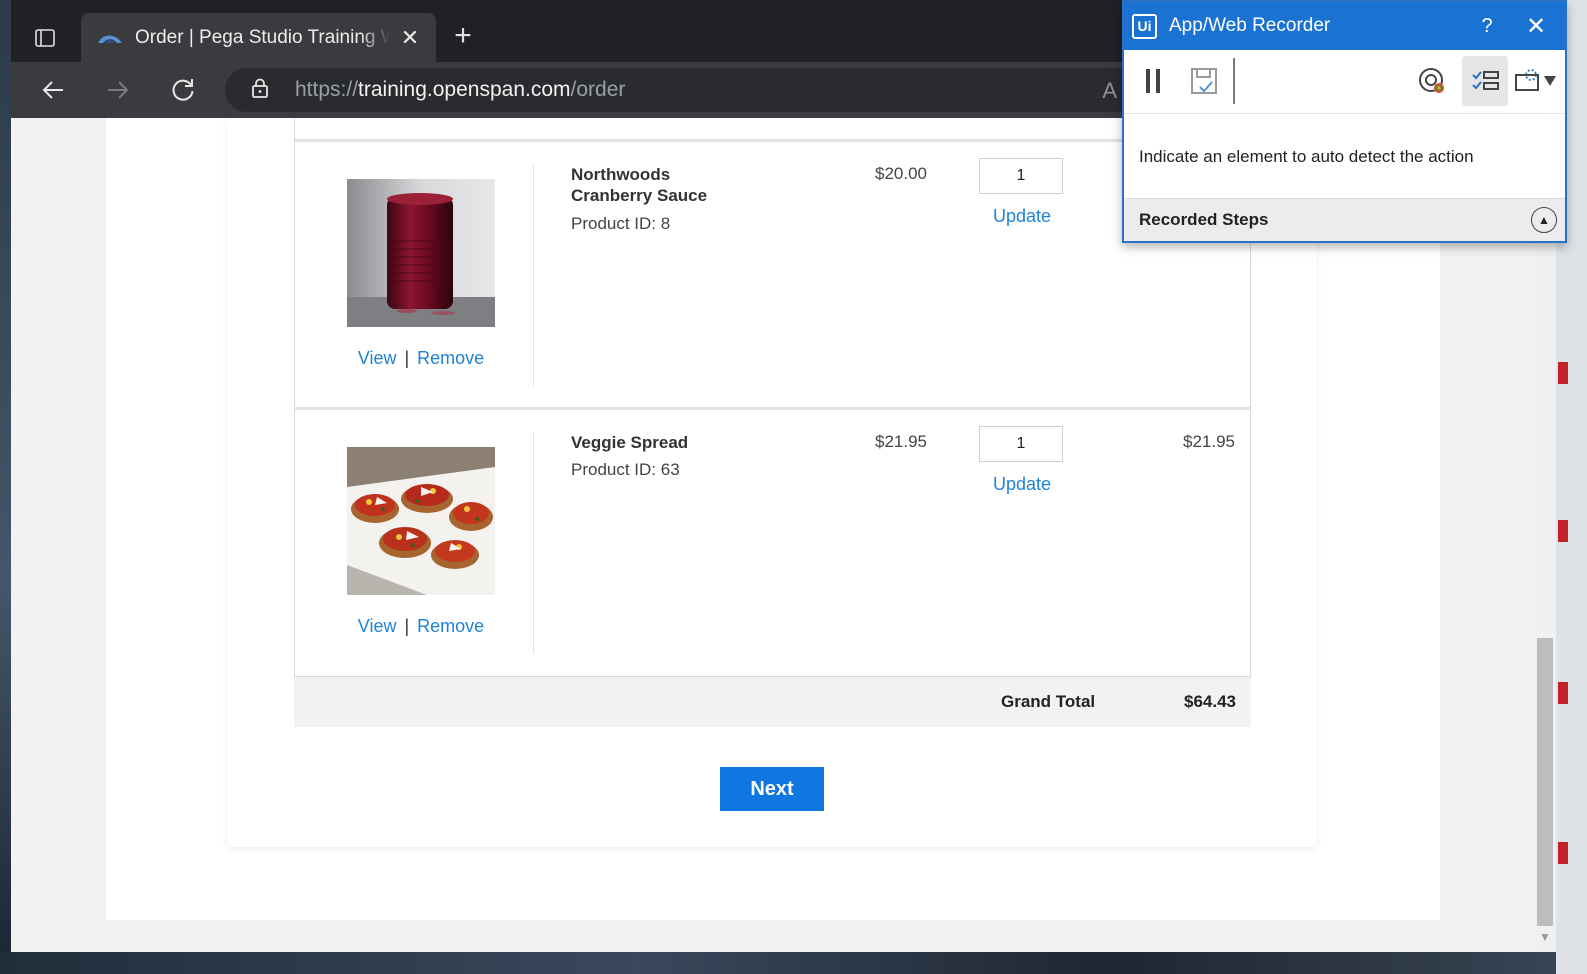  Describe the element at coordinates (5, 487) in the screenshot. I see `desktop-background-left` at that location.